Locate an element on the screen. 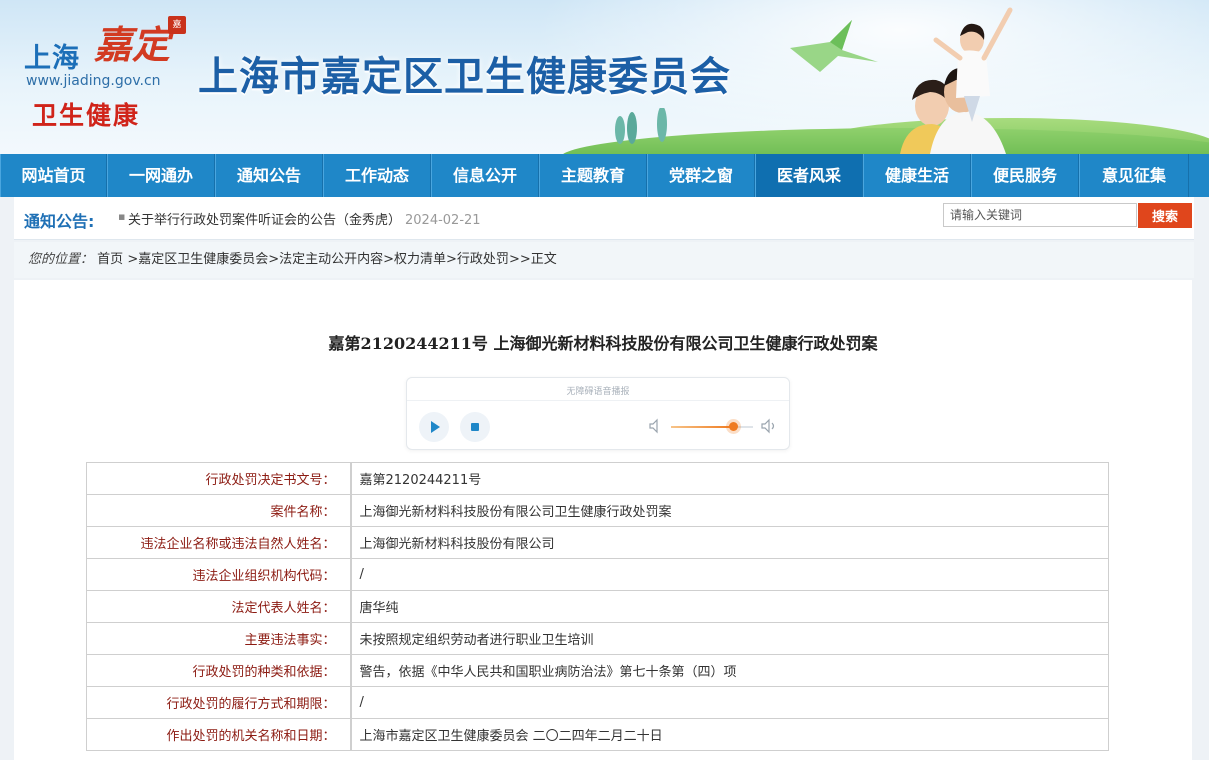 The height and width of the screenshot is (760, 1209). notice-link-text: 关于举行行政处罚案件听证会的公告（金秀虎） is located at coordinates (264, 220).